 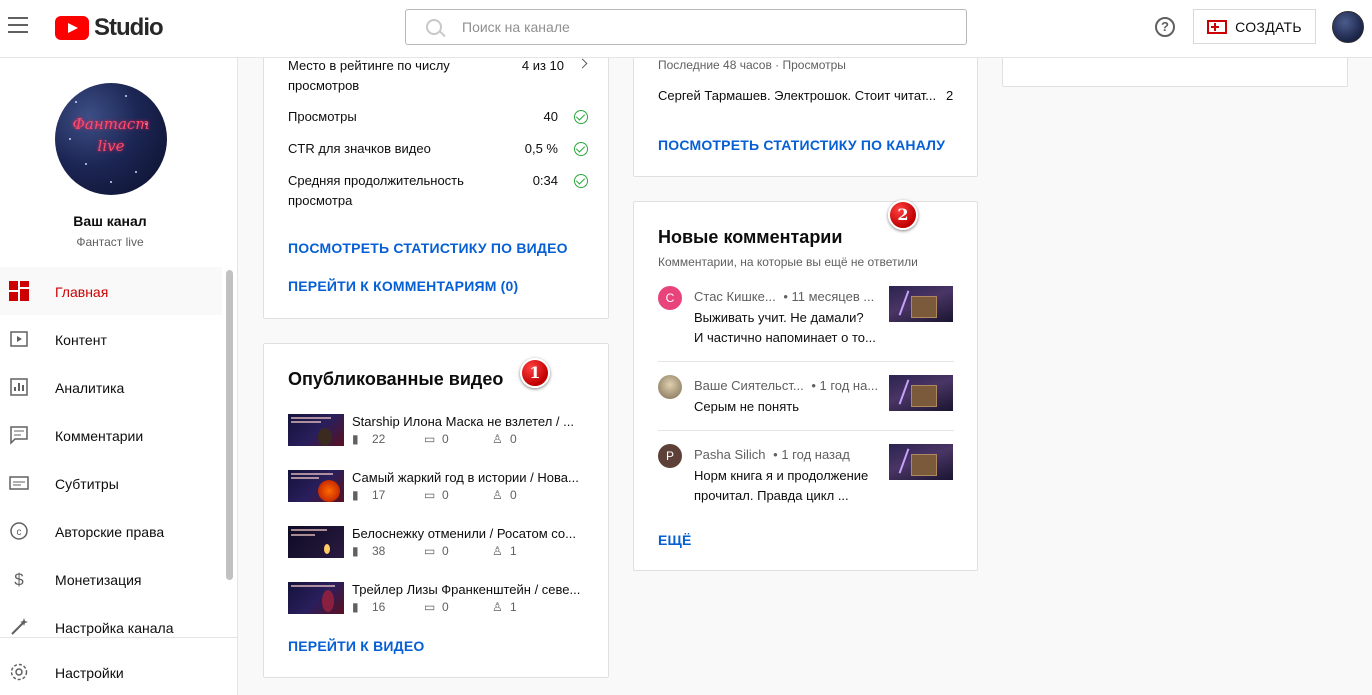 I want to click on magic-wand-icon, so click(x=19, y=627).